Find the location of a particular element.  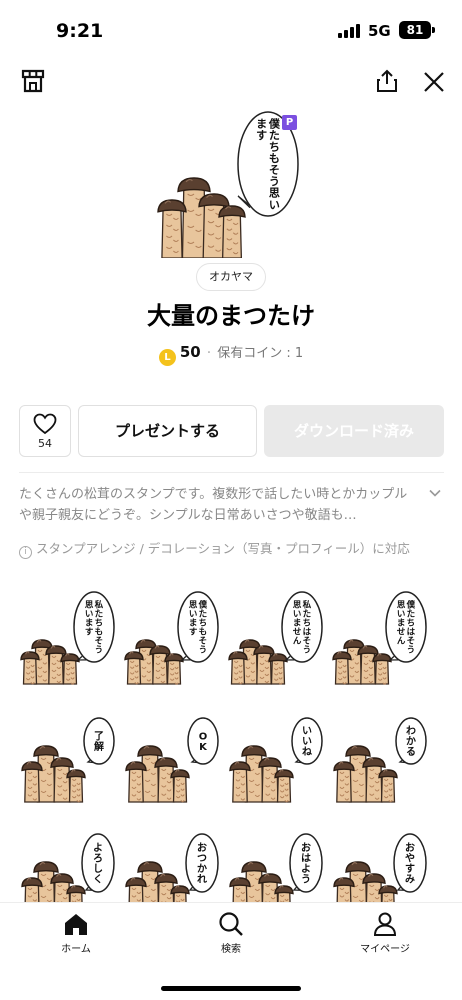

present-button: プレゼントする is located at coordinates (167, 431).